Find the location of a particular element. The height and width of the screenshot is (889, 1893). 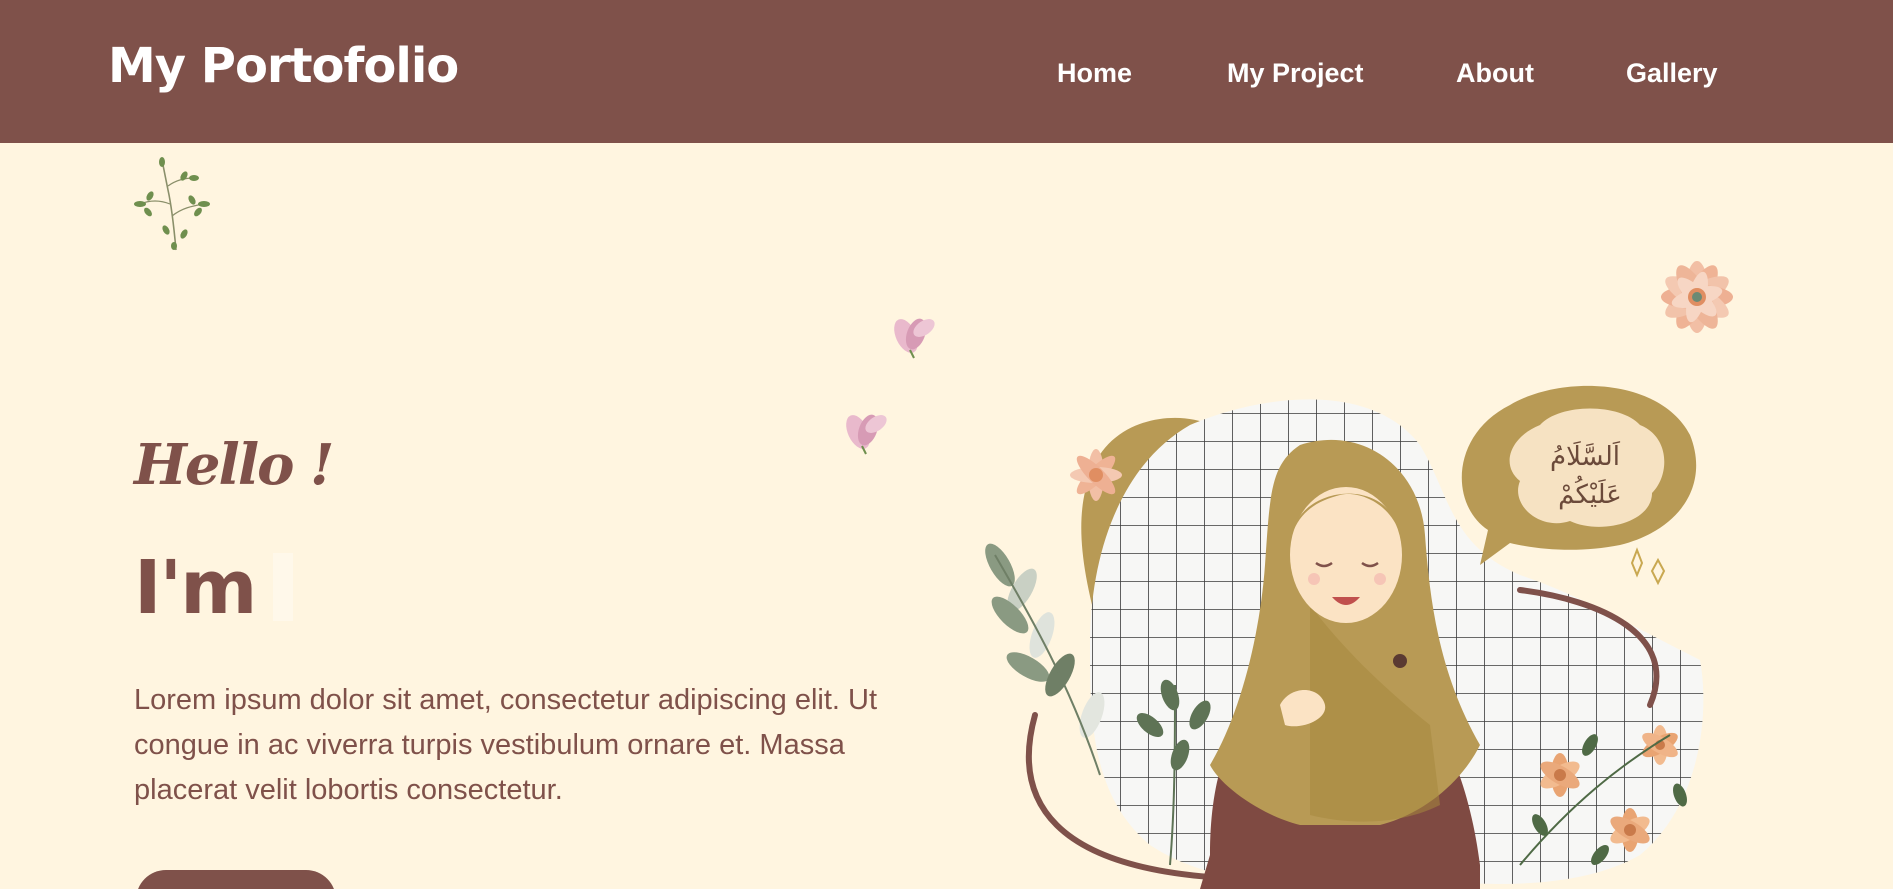

speech-bubble-text: اَلسَّلَامُ is located at coordinates (1585, 456).